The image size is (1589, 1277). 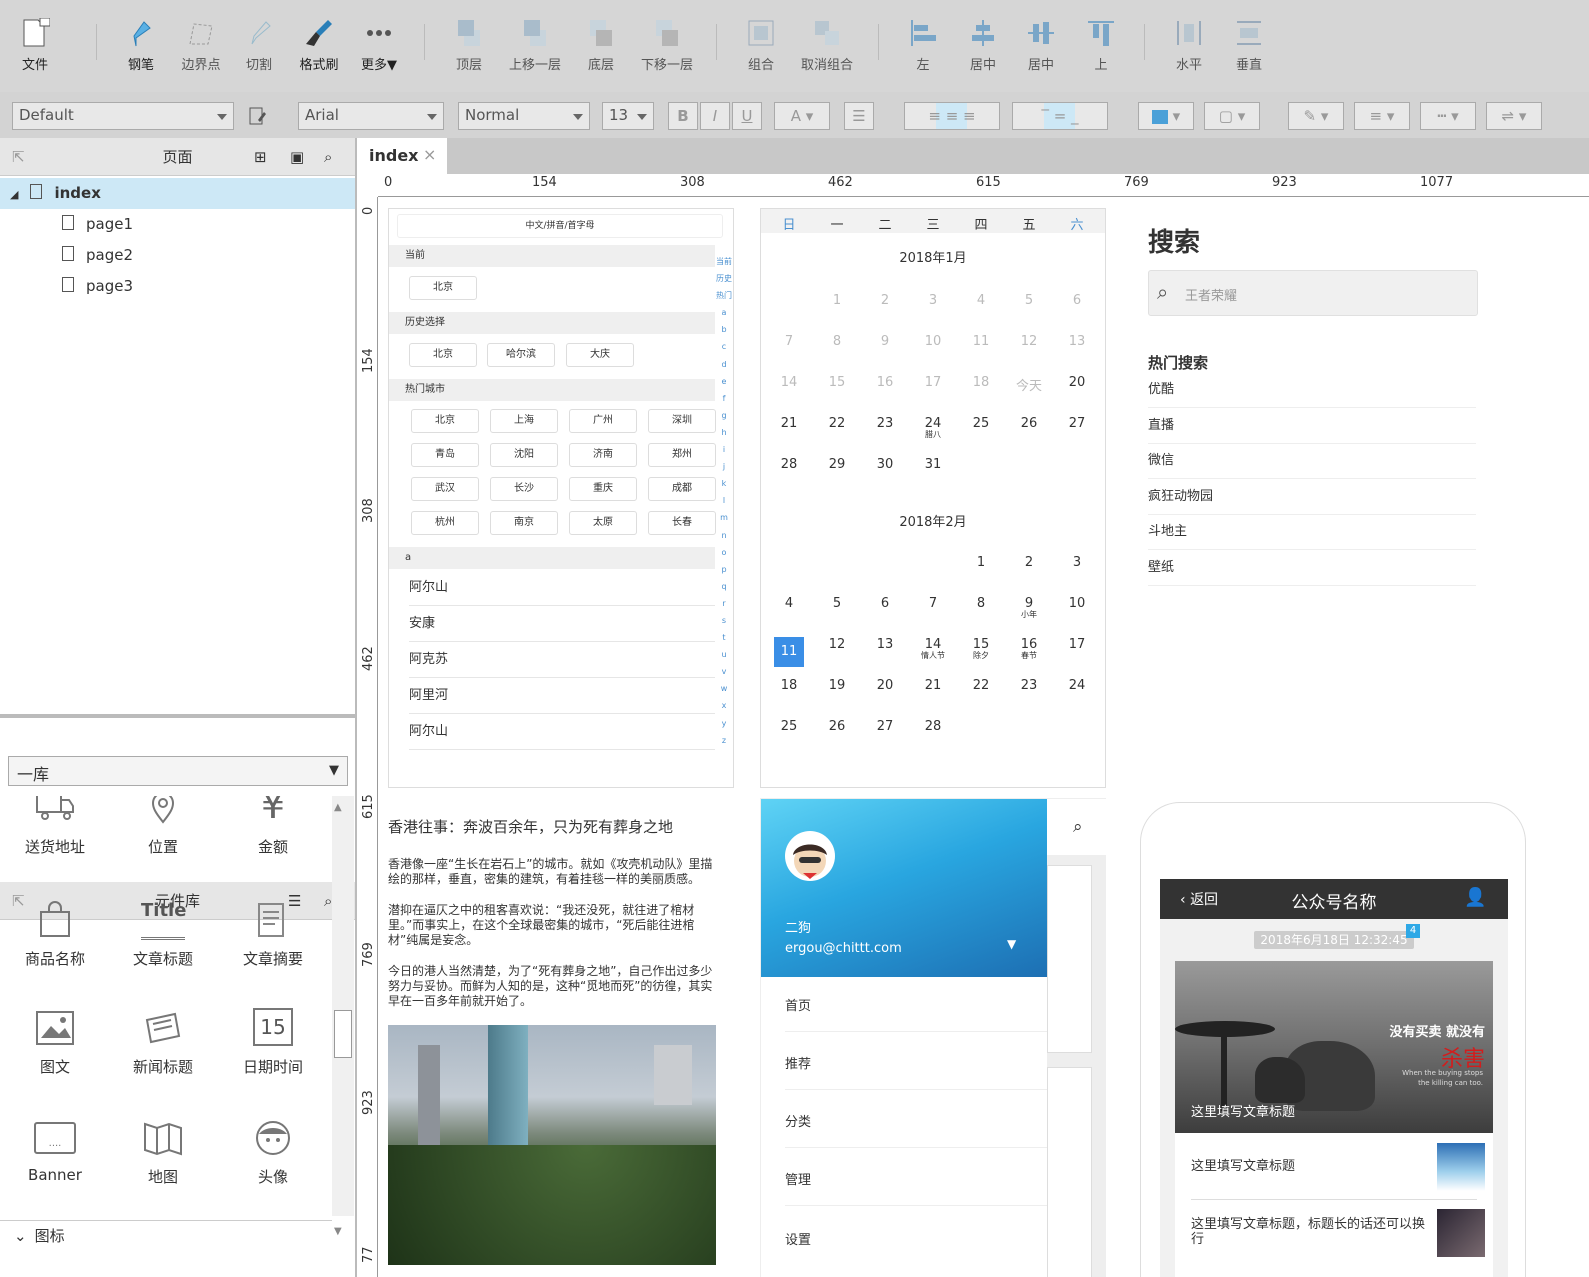 I want to click on drawer-nav-home: 首页, so click(x=915, y=1004).